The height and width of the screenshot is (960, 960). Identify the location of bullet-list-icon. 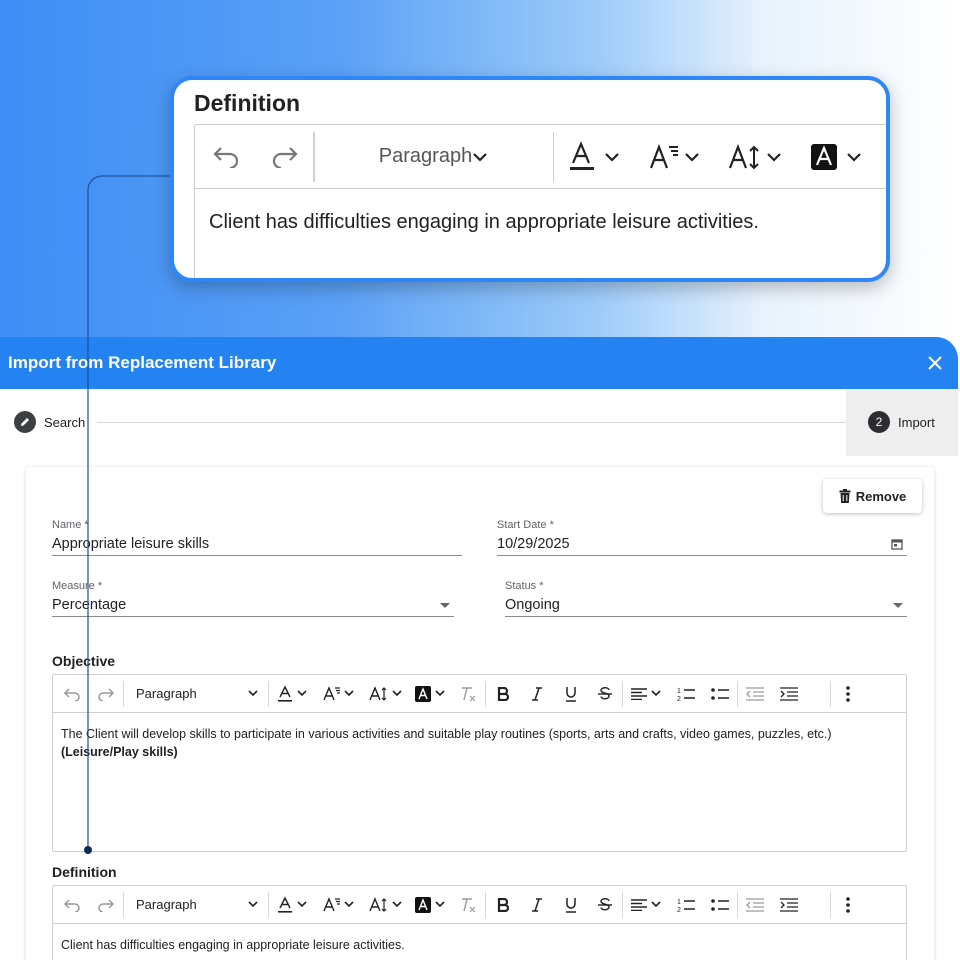
(720, 904).